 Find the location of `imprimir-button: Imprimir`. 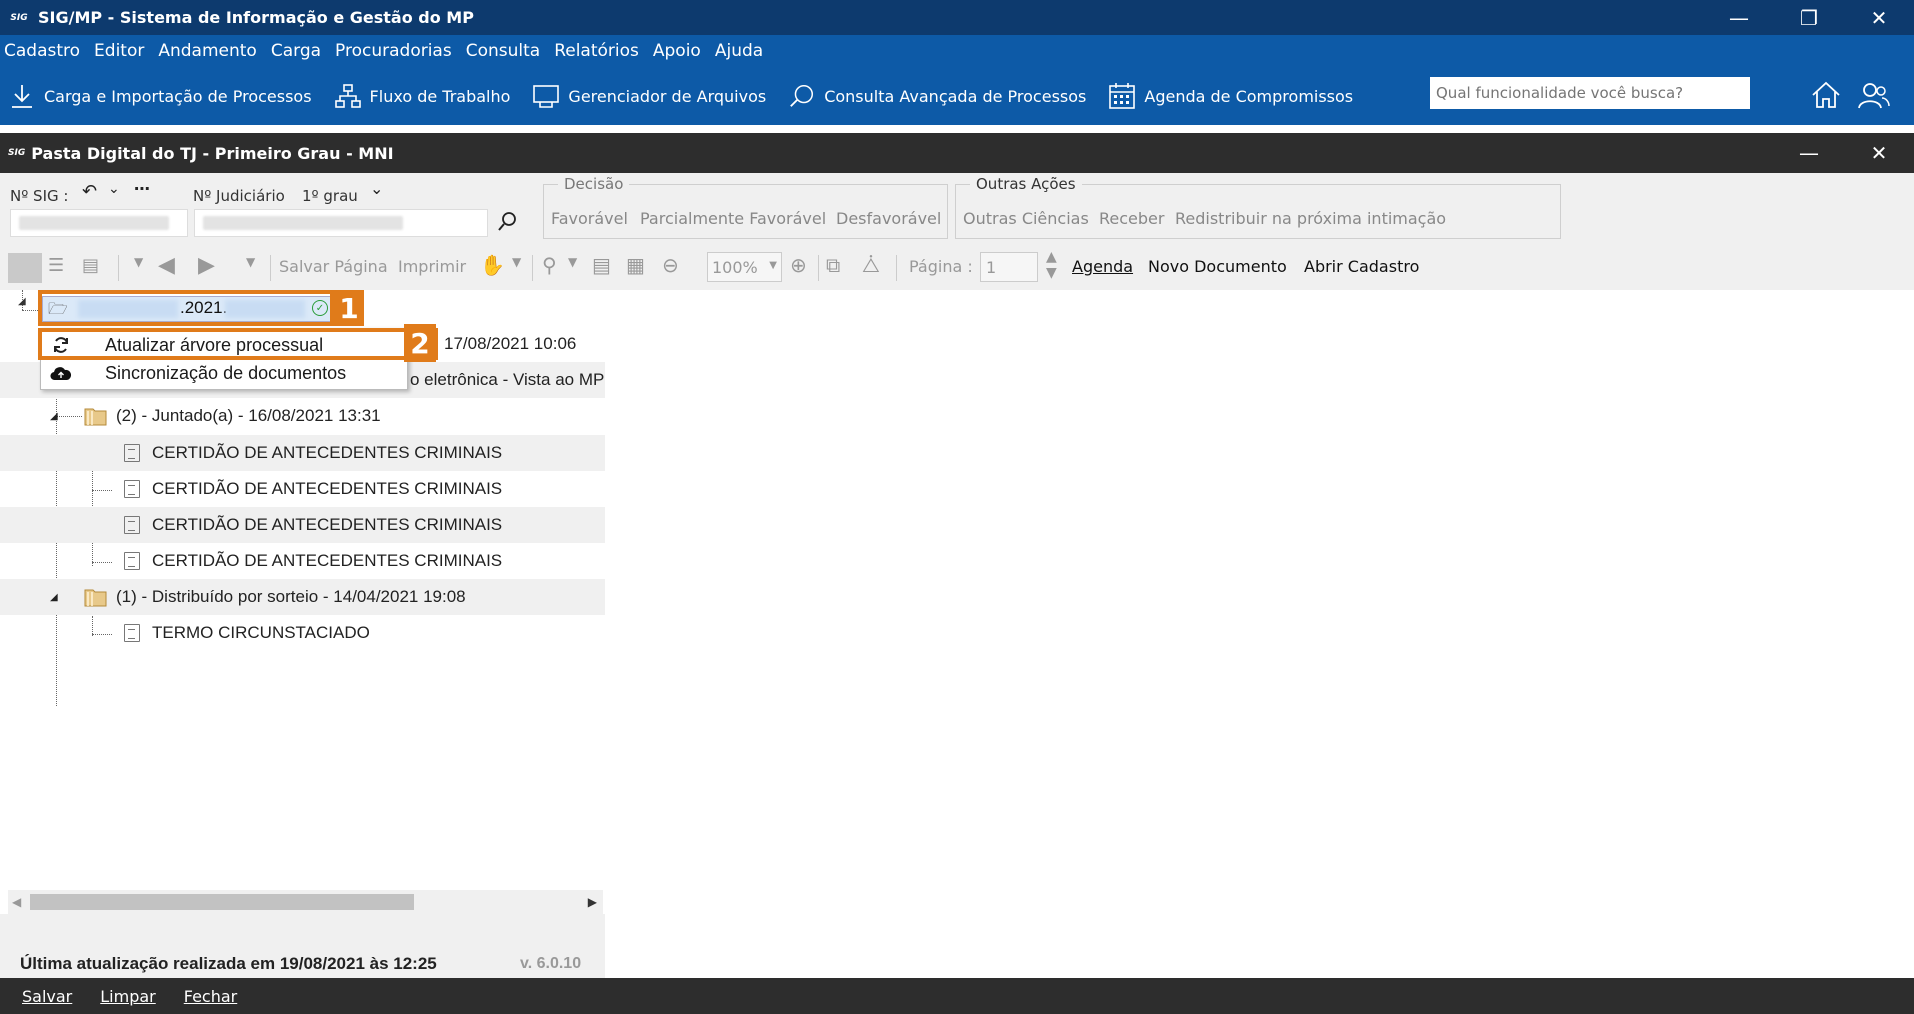

imprimir-button: Imprimir is located at coordinates (432, 266).